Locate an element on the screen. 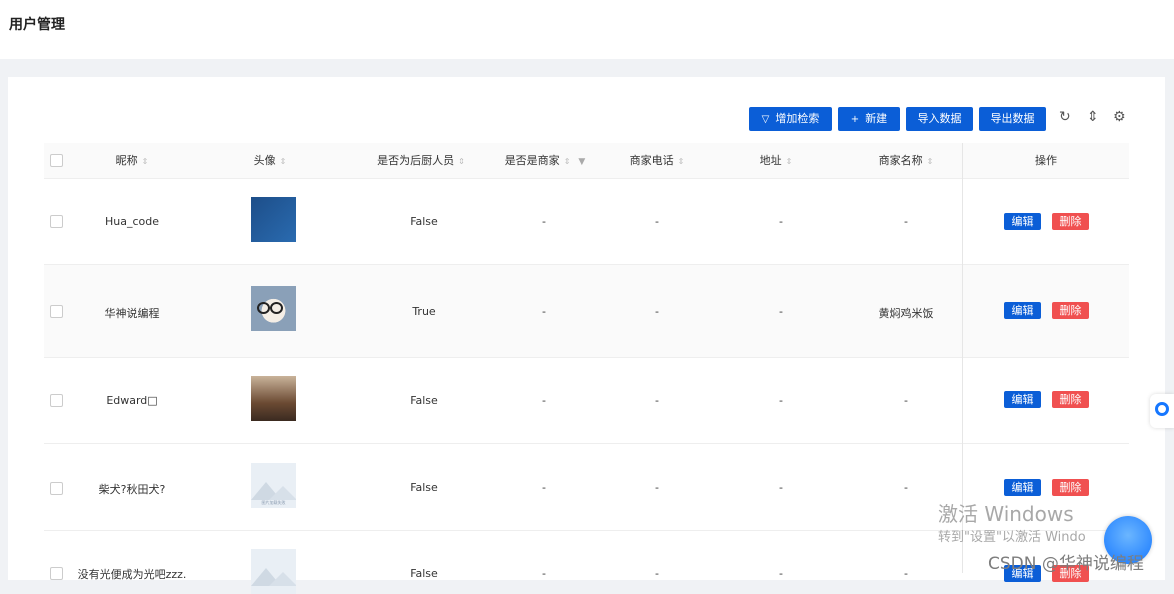  avatar-placeholder: 图片加载失败 is located at coordinates (273, 485).